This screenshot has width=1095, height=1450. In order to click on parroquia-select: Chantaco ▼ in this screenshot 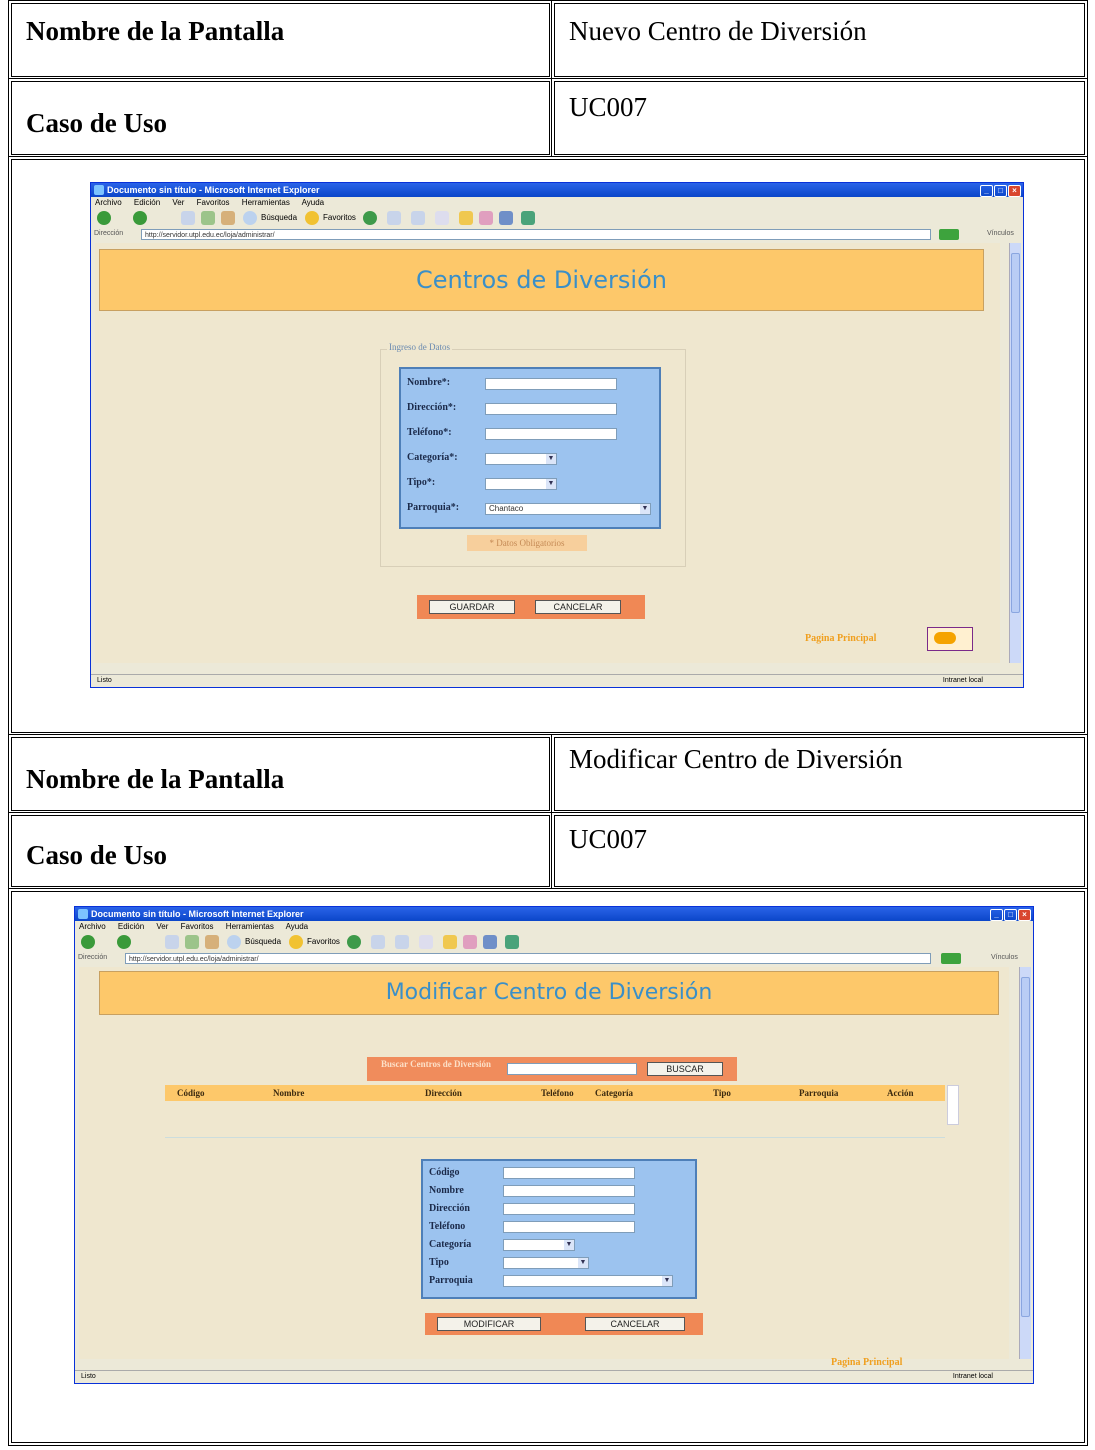, I will do `click(568, 509)`.